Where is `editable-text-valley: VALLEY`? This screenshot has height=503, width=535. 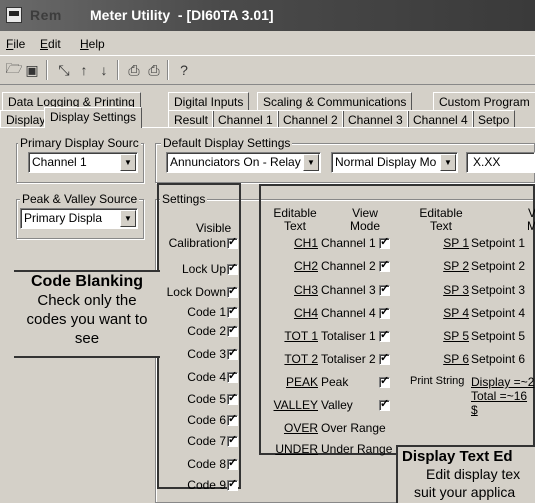
editable-text-valley: VALLEY is located at coordinates (296, 405).